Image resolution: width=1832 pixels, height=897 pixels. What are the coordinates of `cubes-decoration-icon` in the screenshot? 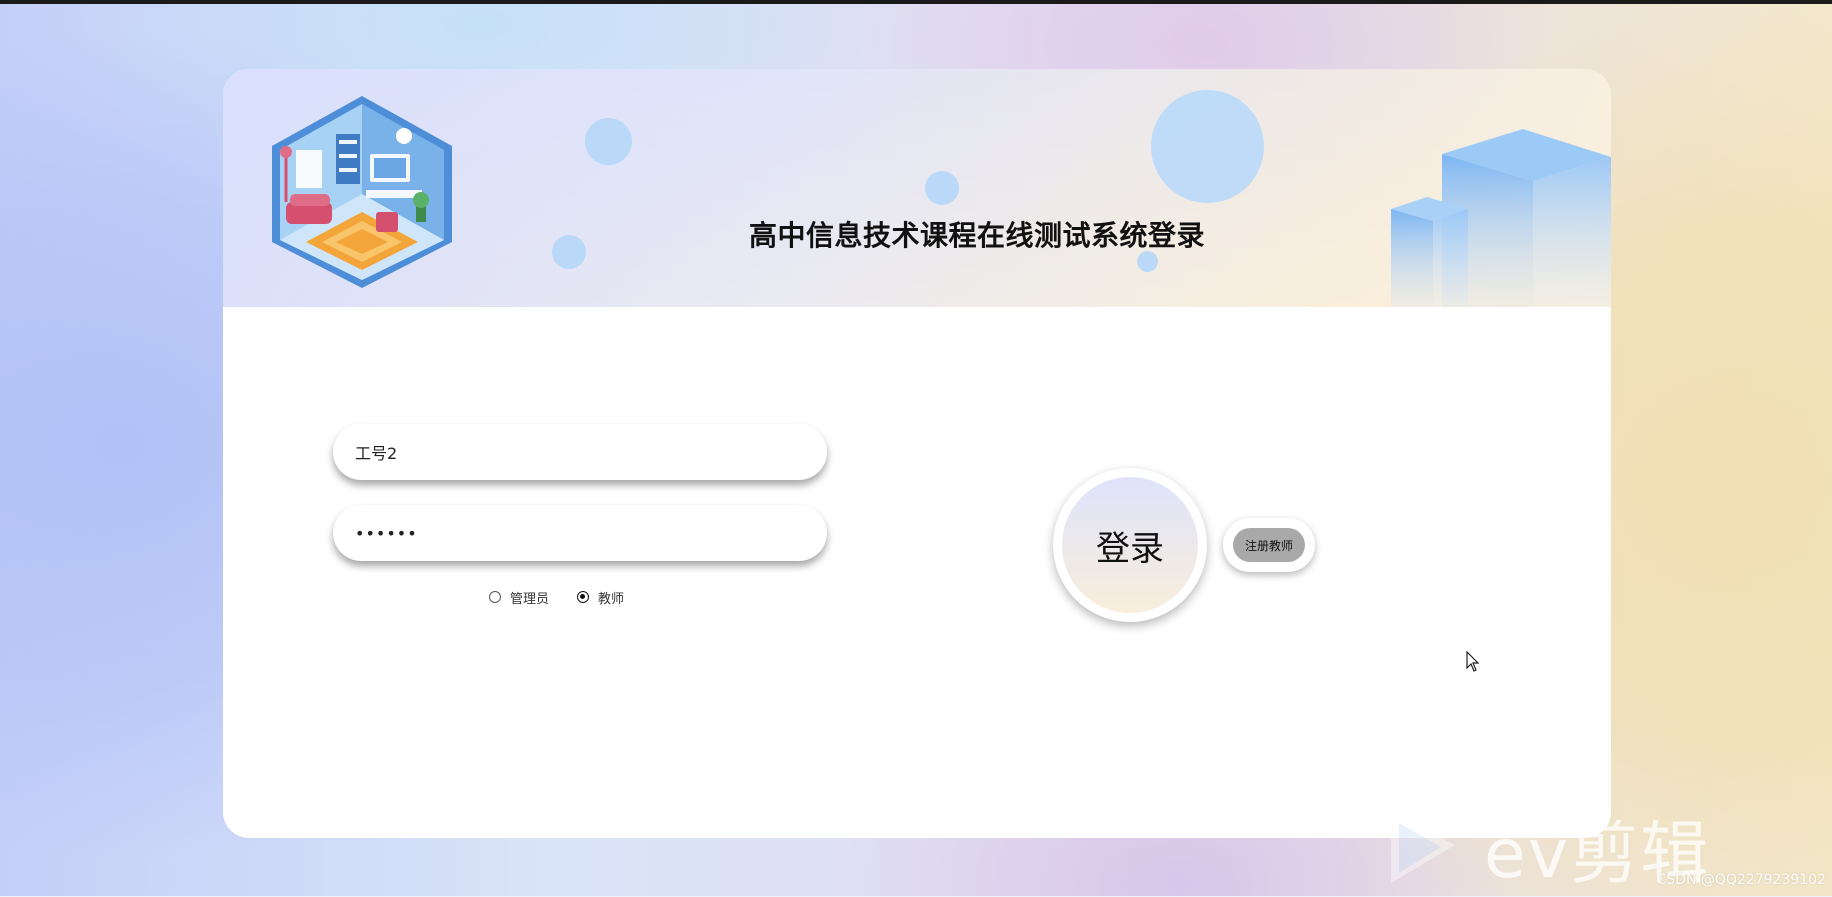 It's located at (1501, 218).